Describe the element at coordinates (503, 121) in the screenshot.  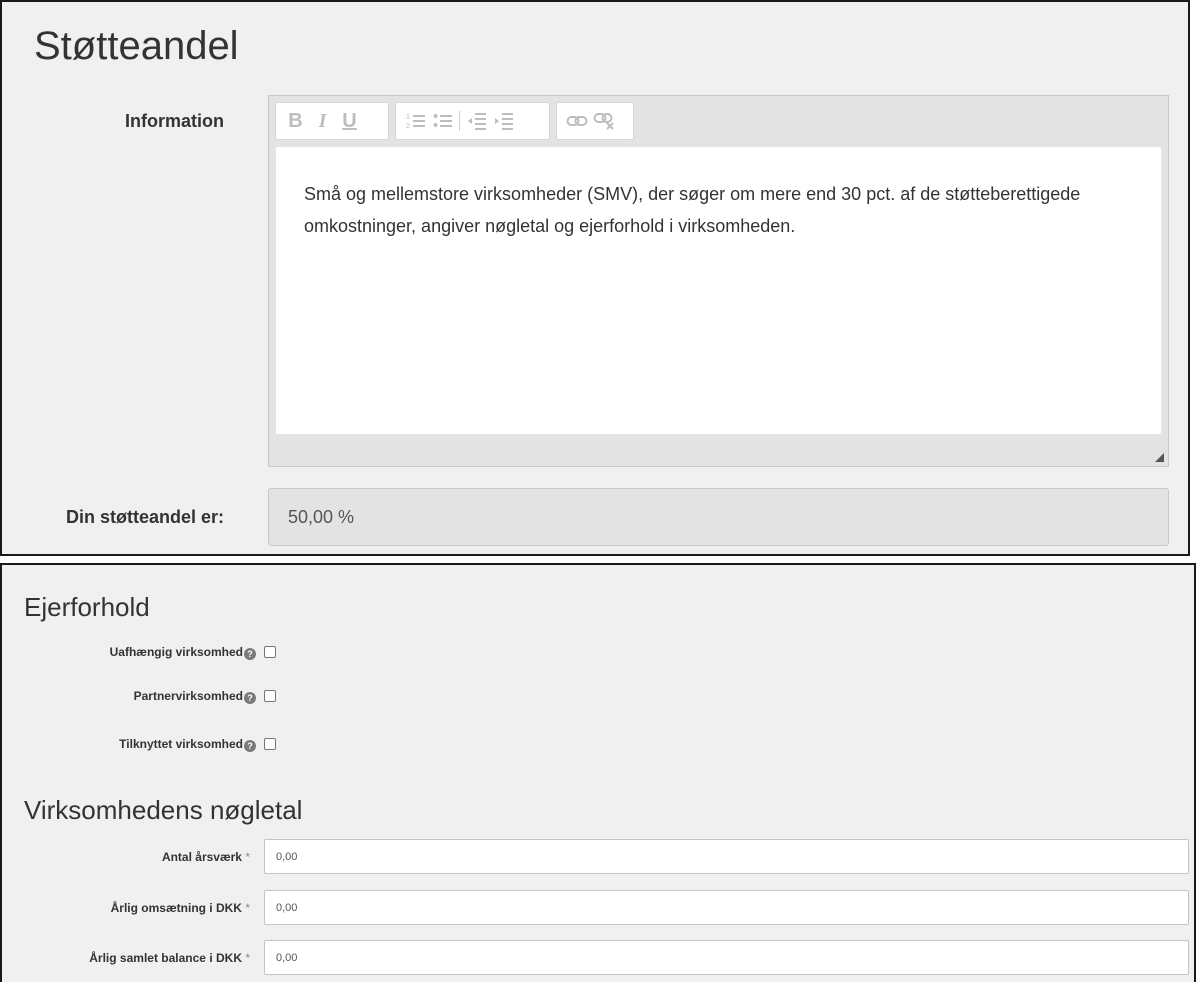
I see `increase-indent-icon` at that location.